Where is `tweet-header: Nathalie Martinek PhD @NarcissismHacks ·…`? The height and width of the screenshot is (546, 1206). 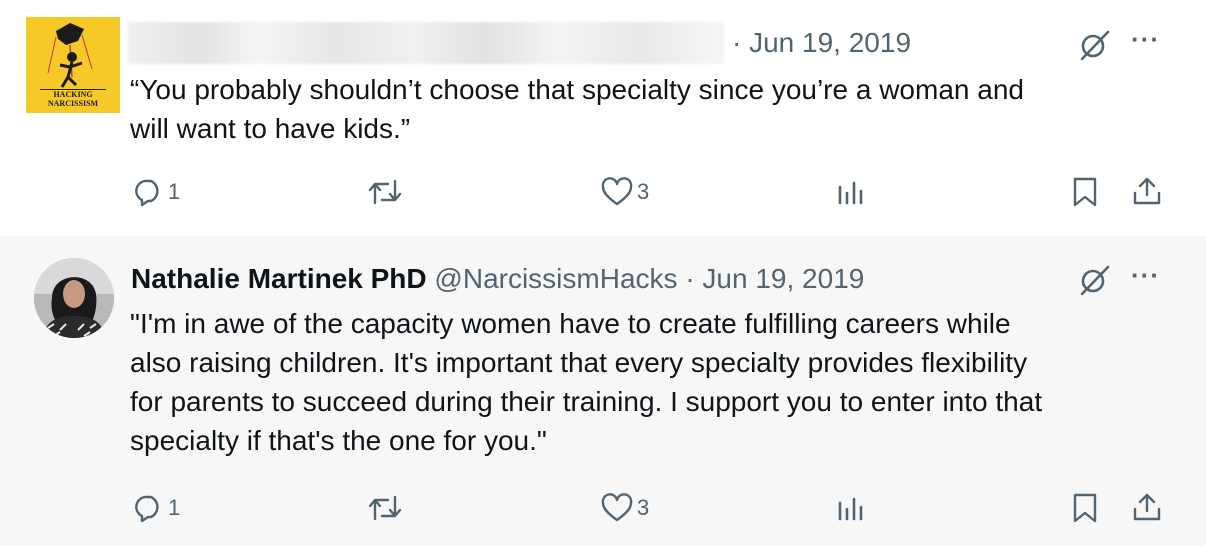 tweet-header: Nathalie Martinek PhD @NarcissismHacks ·… is located at coordinates (497, 279).